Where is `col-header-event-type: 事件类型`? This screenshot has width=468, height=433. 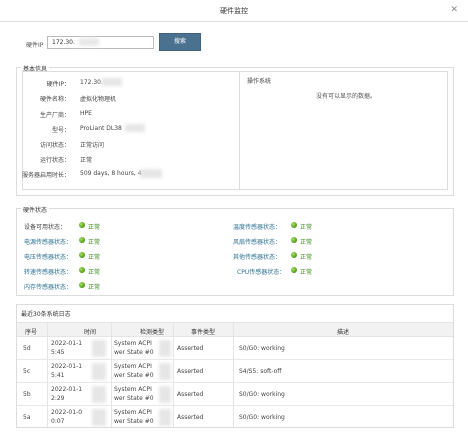
col-header-event-type: 事件类型 is located at coordinates (203, 331).